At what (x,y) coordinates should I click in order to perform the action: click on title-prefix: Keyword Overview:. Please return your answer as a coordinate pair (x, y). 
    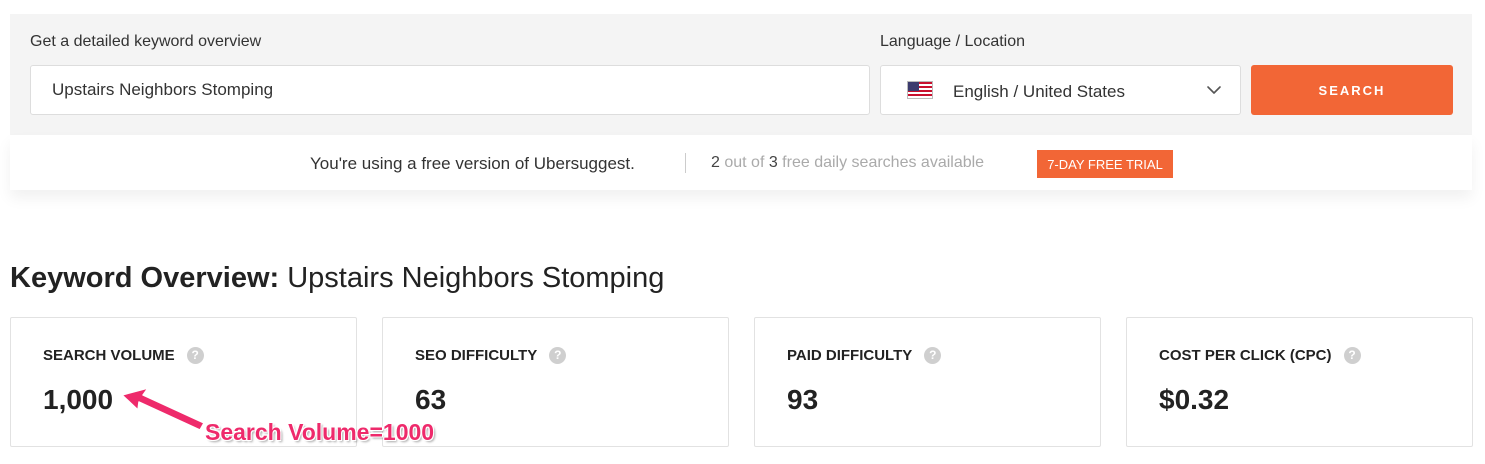
    Looking at the image, I should click on (145, 278).